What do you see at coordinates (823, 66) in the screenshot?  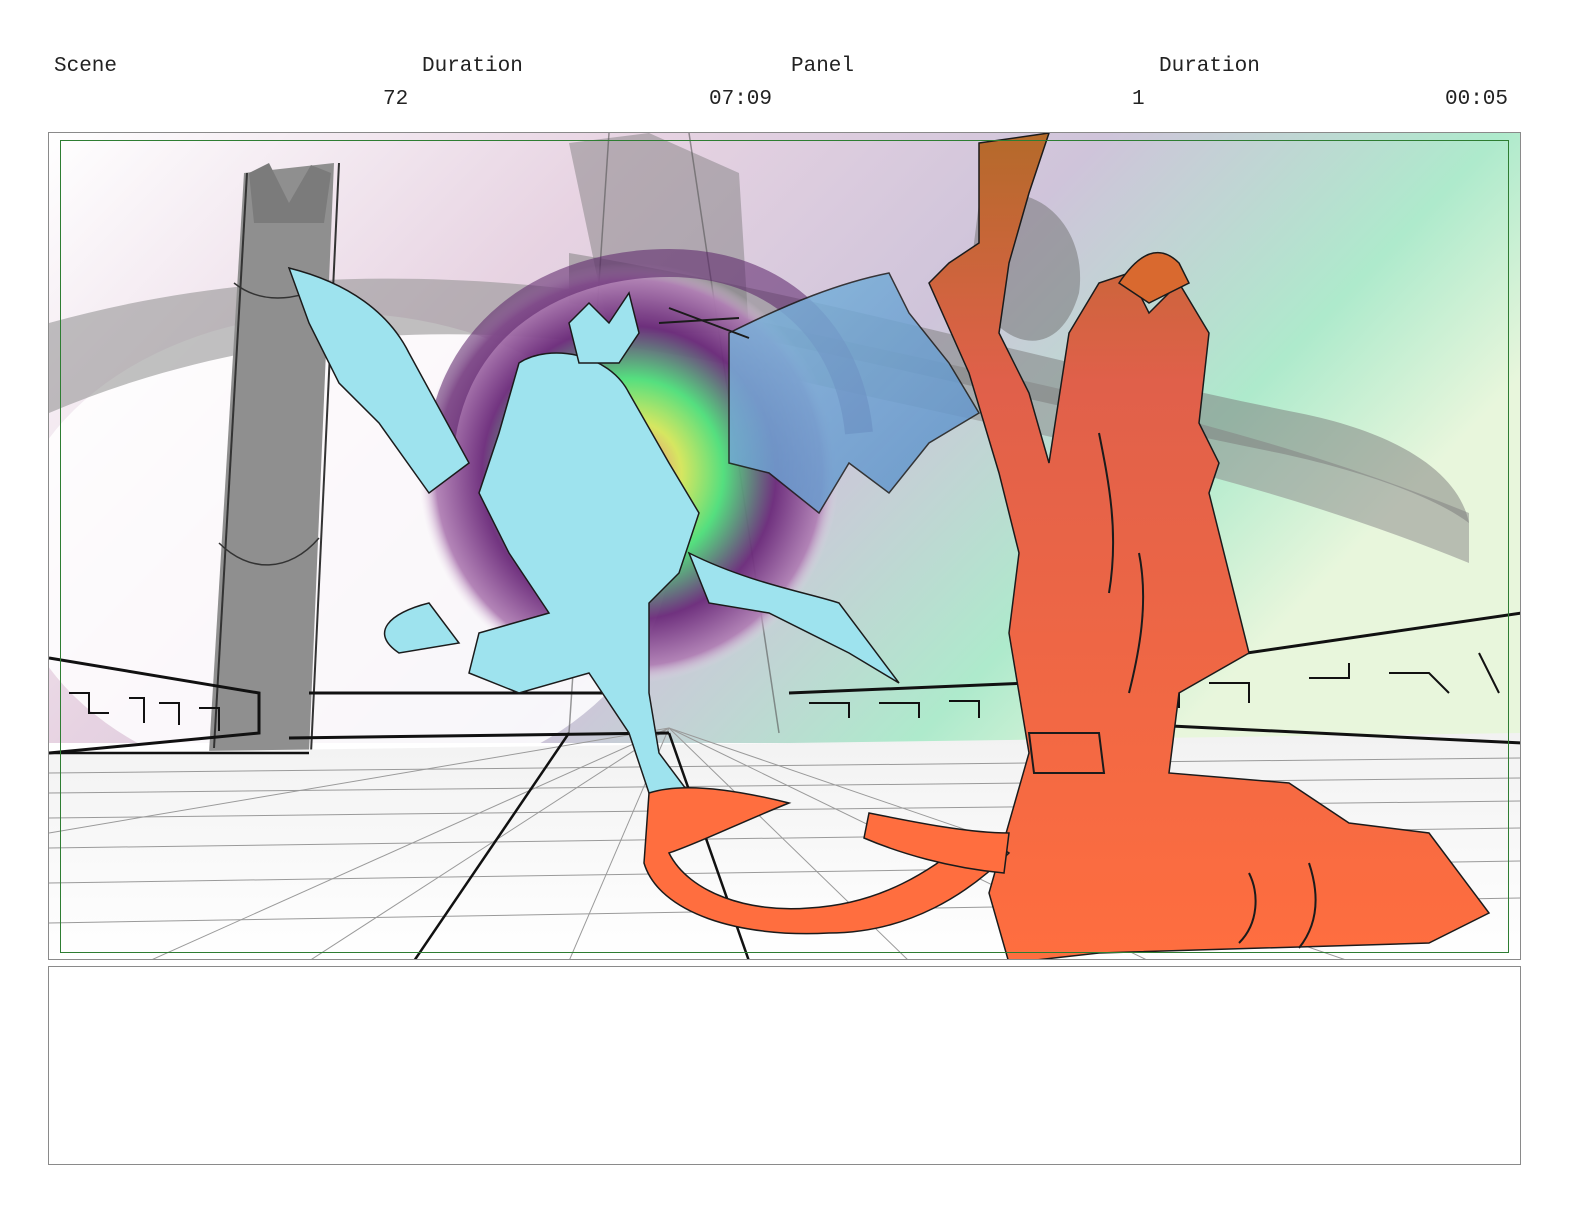 I see `panel-label: Panel` at bounding box center [823, 66].